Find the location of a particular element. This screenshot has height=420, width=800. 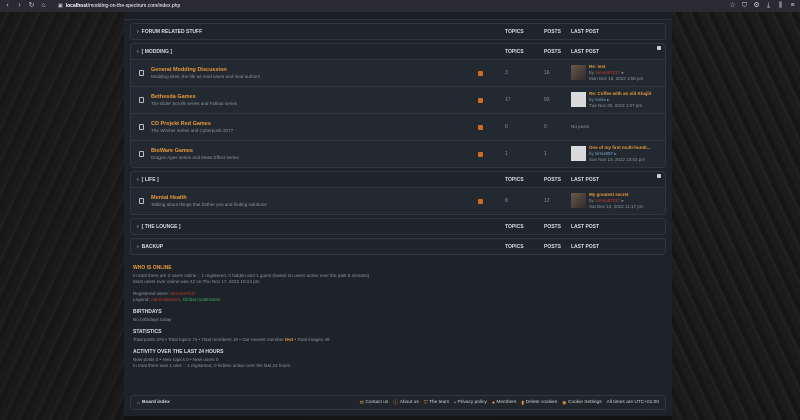

category-title-link: › [ MODDING ] is located at coordinates (321, 52).